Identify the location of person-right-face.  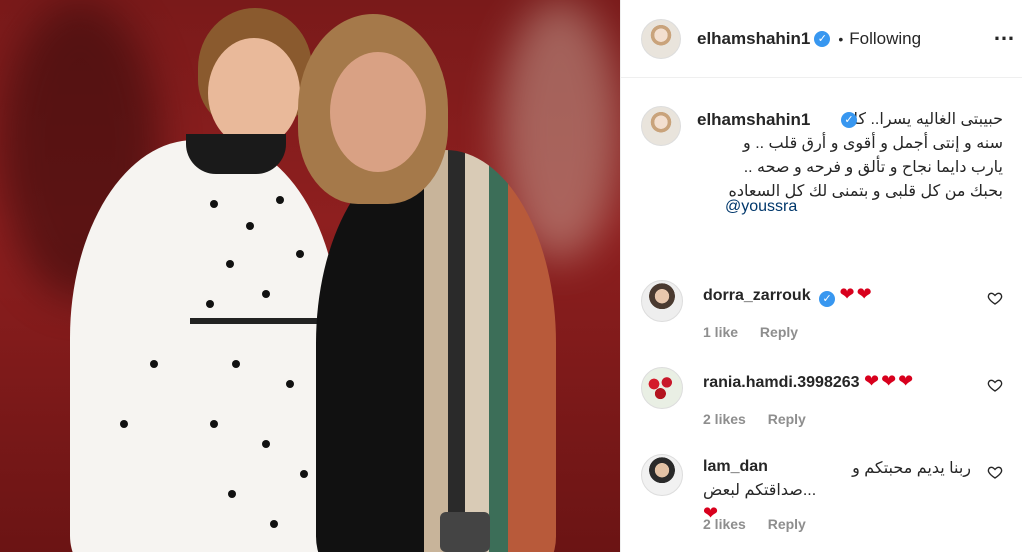
(378, 112).